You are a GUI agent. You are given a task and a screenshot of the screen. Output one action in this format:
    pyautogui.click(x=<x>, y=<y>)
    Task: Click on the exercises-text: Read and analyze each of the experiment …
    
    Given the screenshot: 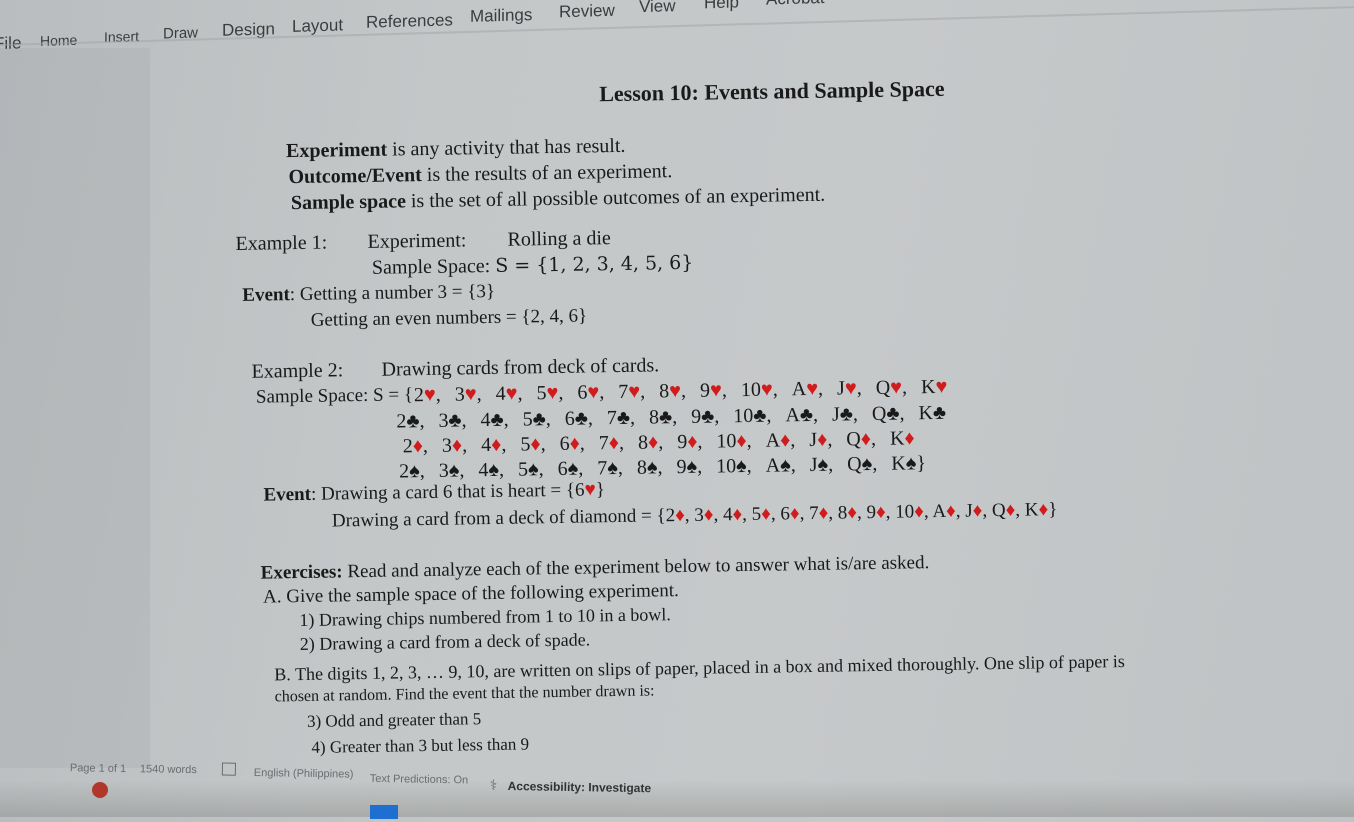 What is the action you would take?
    pyautogui.click(x=636, y=567)
    